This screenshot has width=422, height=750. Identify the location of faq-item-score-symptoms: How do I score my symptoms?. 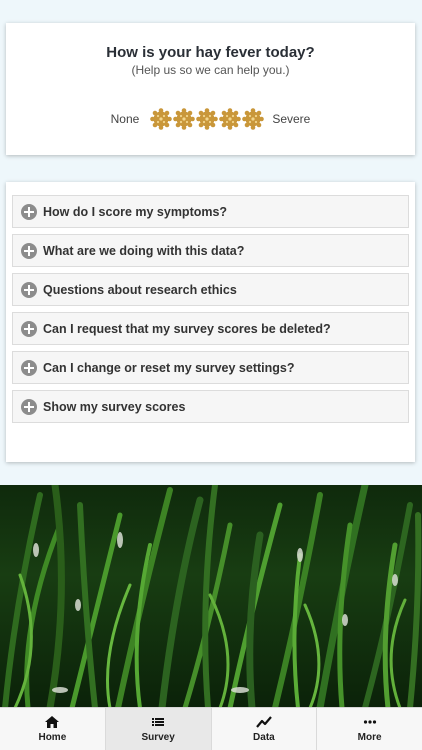
(210, 211).